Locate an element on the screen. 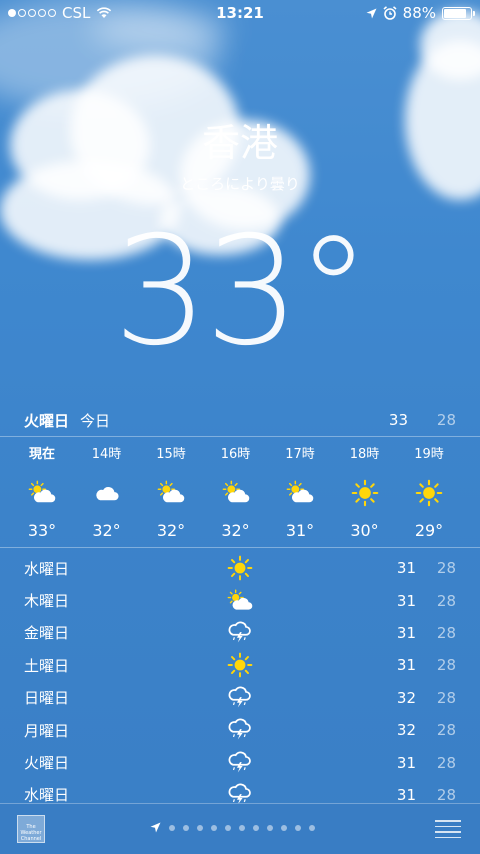  divider is located at coordinates (240, 547).